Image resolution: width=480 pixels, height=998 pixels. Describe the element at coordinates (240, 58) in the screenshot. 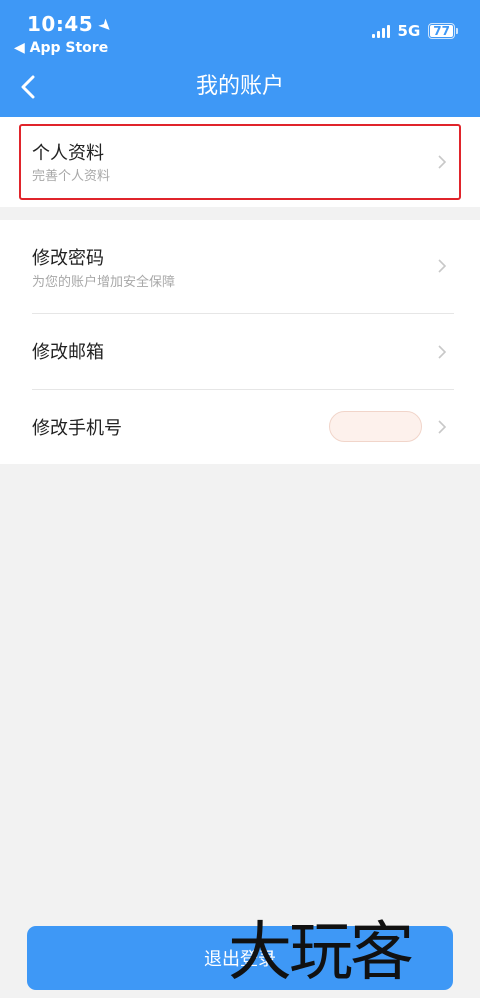

I see `header: 10:45➤ ◀ App Store 5G 77 我的账户` at that location.